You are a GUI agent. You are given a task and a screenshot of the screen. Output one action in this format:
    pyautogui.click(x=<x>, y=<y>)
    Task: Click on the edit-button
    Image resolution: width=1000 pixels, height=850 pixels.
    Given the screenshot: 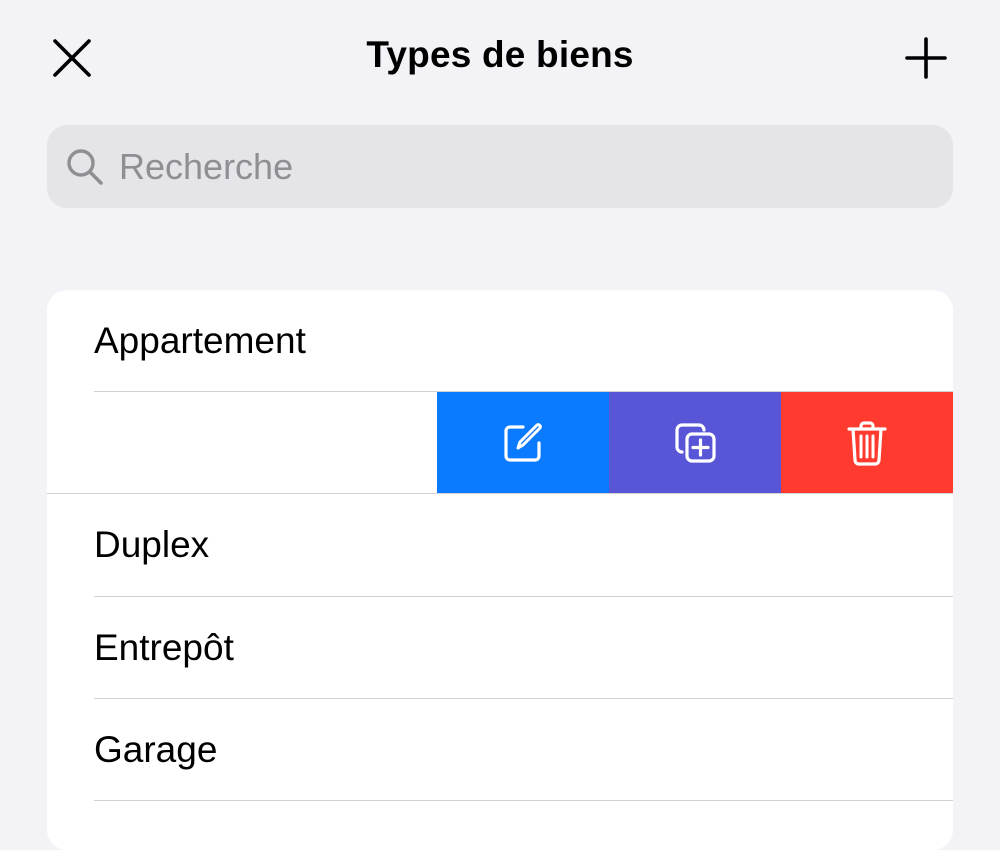 What is the action you would take?
    pyautogui.click(x=523, y=442)
    